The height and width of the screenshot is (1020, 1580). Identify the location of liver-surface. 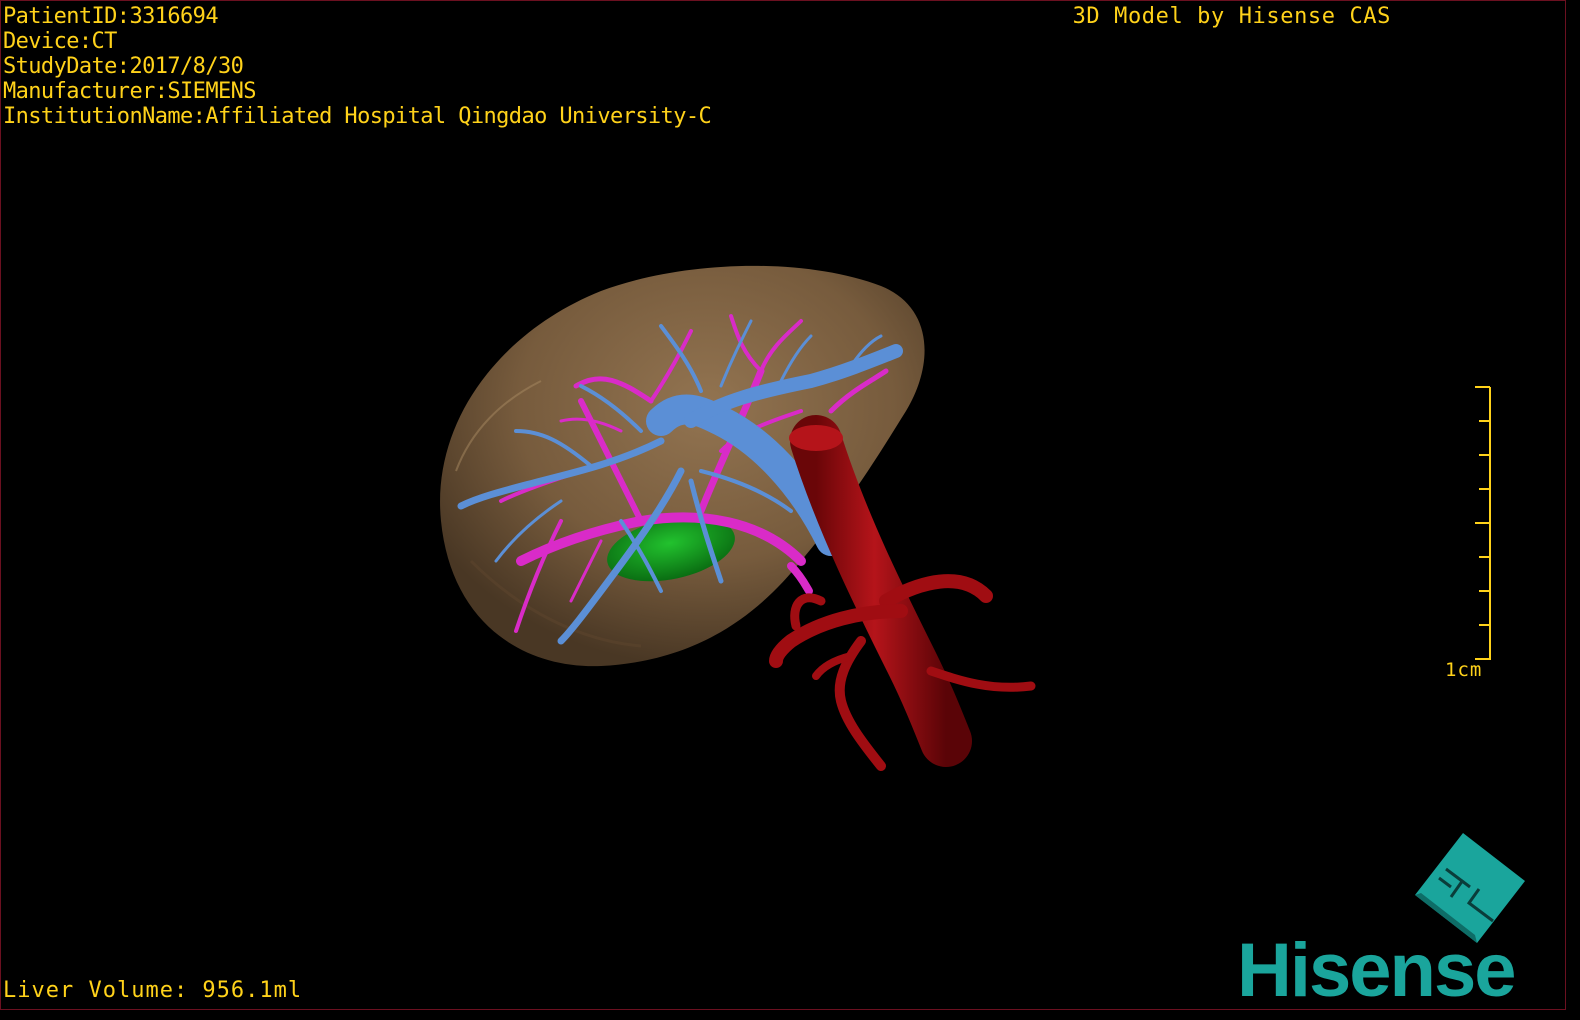
(682, 466).